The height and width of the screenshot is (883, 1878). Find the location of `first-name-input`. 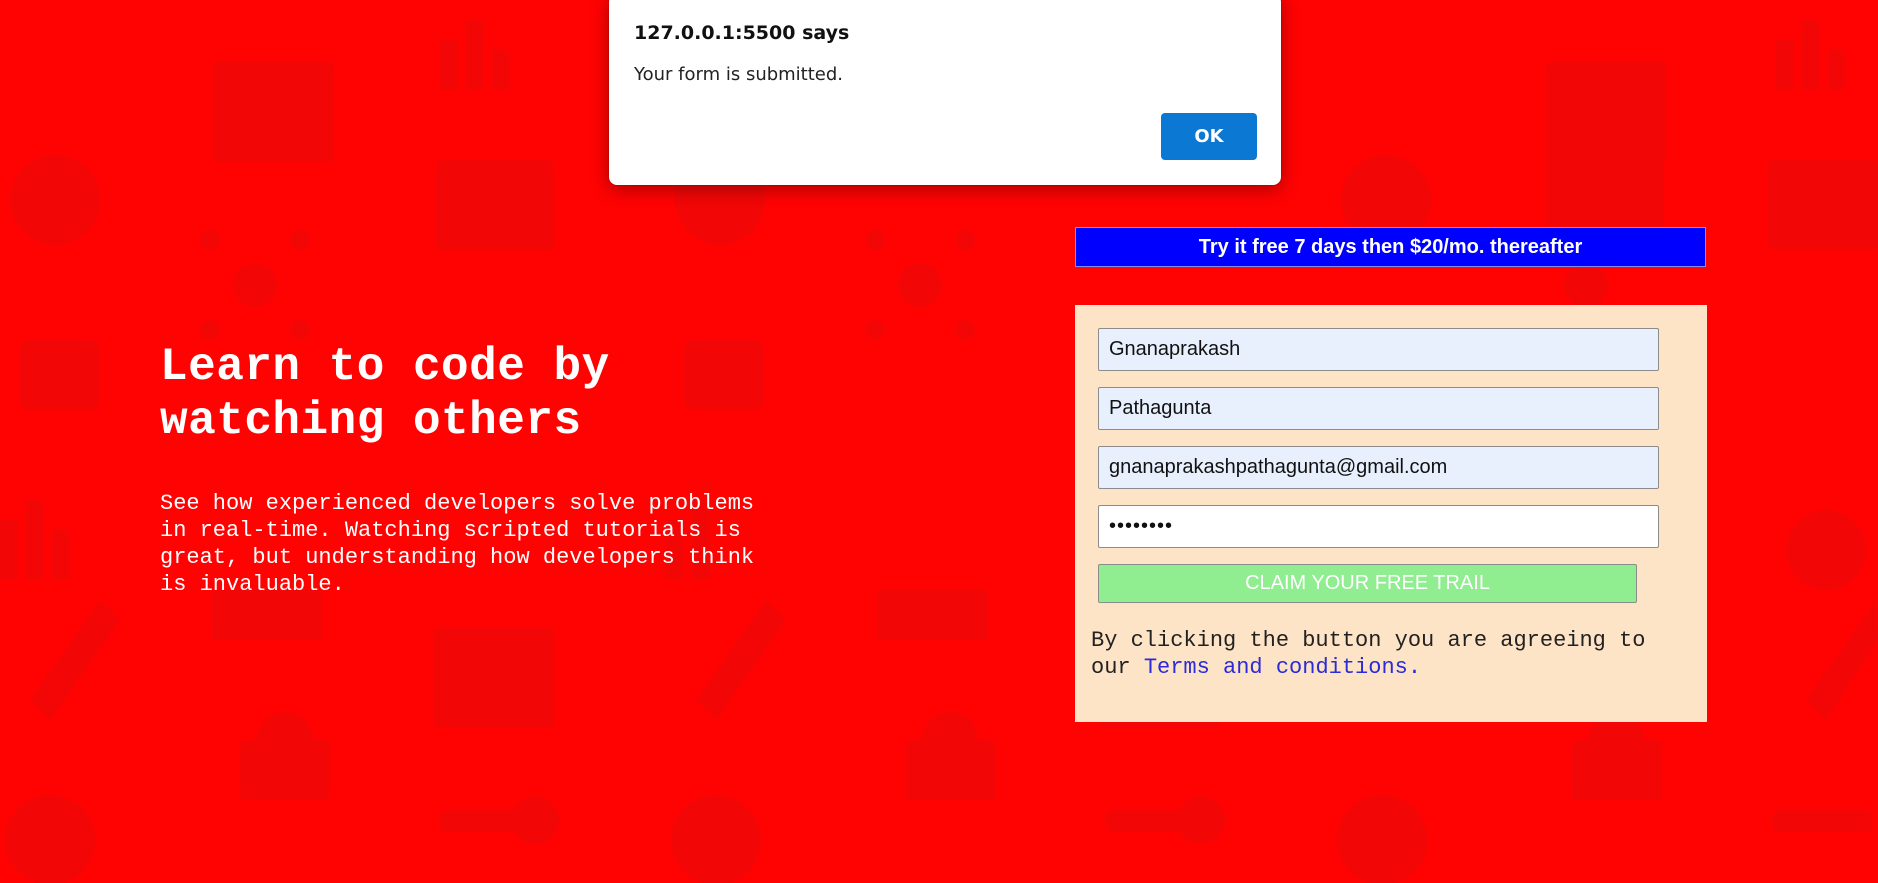

first-name-input is located at coordinates (1378, 349).